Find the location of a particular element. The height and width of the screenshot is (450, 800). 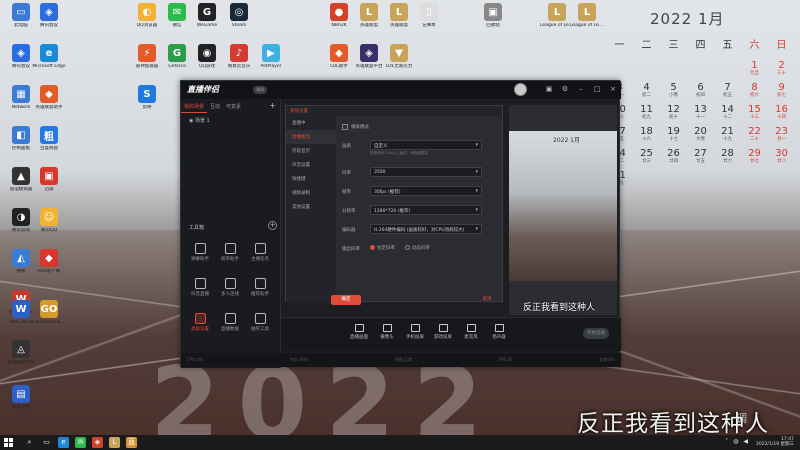

settings-field-select: H.264硬件编码 (画质较好，对CPU消耗较大) is located at coordinates (426, 229).